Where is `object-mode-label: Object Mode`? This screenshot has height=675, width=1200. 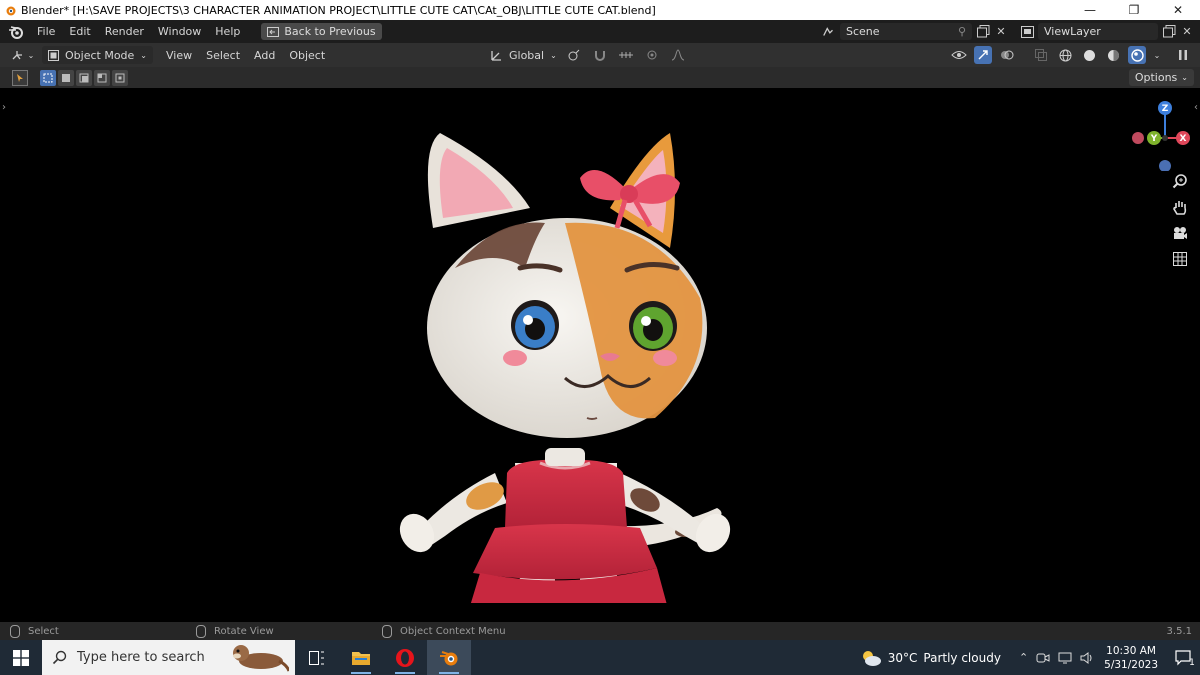 object-mode-label: Object Mode is located at coordinates (100, 55).